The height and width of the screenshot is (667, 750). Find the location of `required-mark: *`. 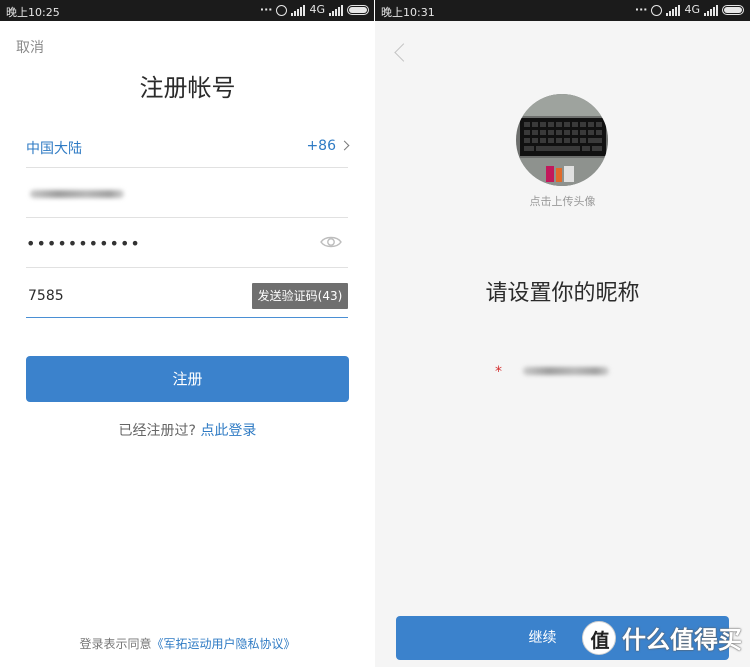

required-mark: * is located at coordinates (498, 372).